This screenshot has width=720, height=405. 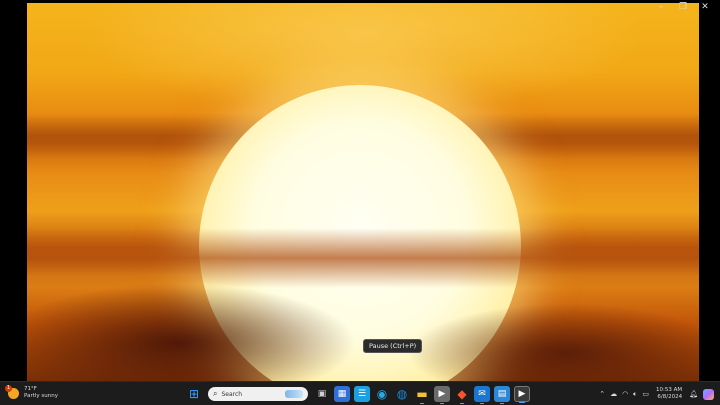 What do you see at coordinates (215, 393) in the screenshot?
I see `search-icon: ⌕` at bounding box center [215, 393].